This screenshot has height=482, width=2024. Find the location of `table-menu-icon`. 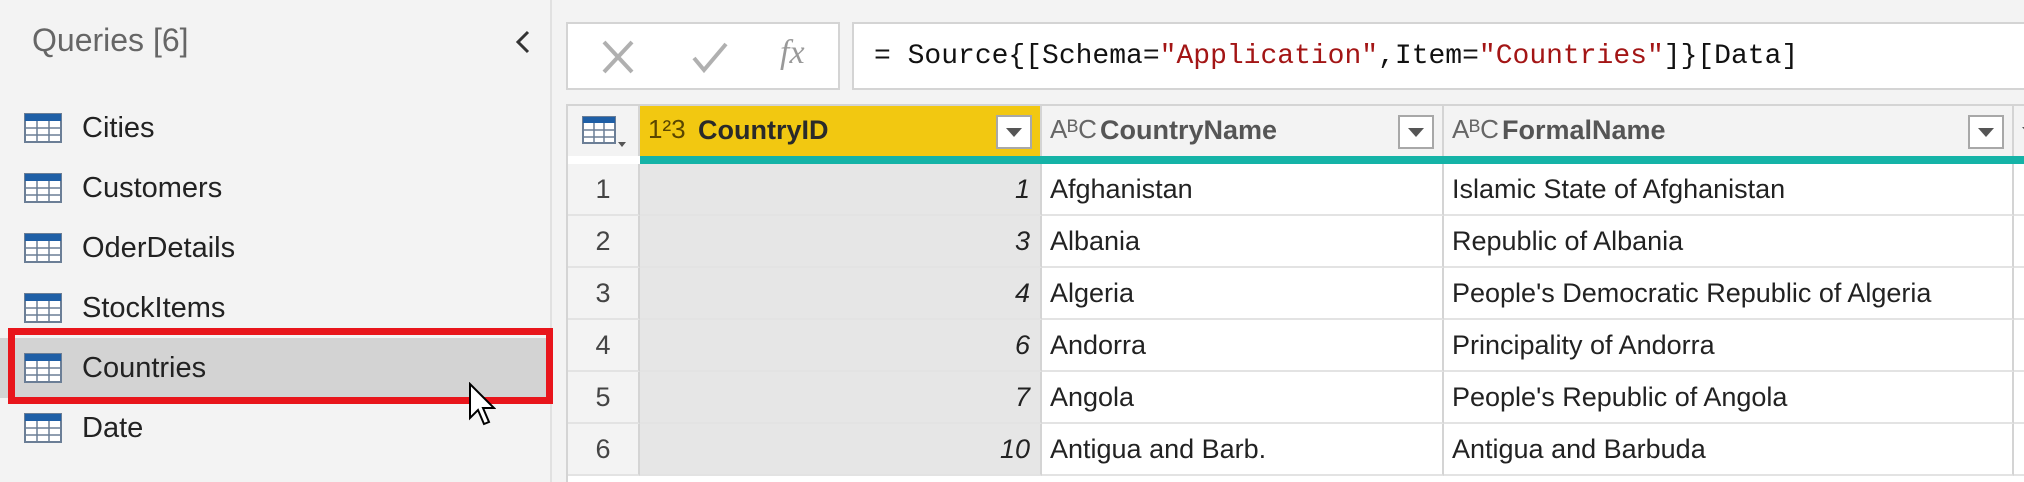

table-menu-icon is located at coordinates (604, 131).